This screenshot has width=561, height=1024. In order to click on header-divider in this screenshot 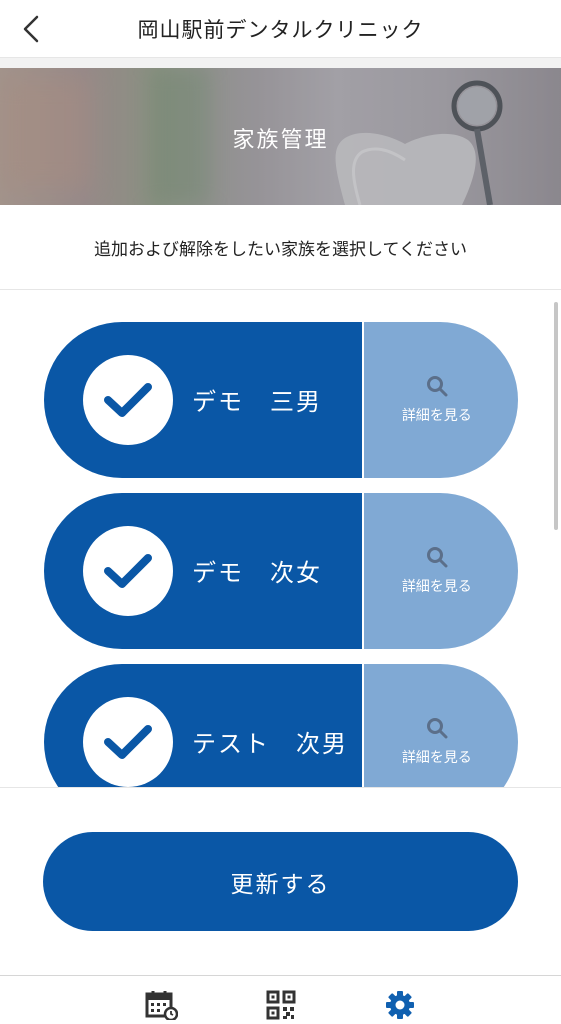, I will do `click(280, 63)`.